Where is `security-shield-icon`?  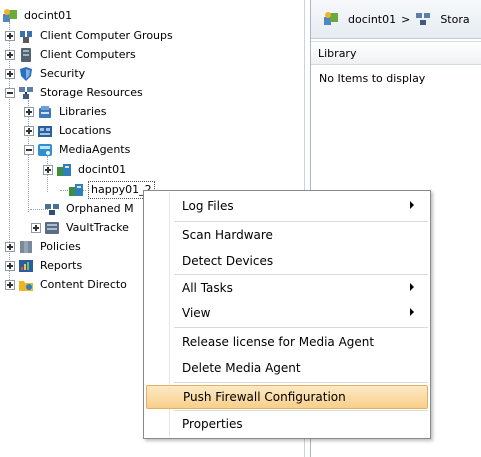
security-shield-icon is located at coordinates (26, 74).